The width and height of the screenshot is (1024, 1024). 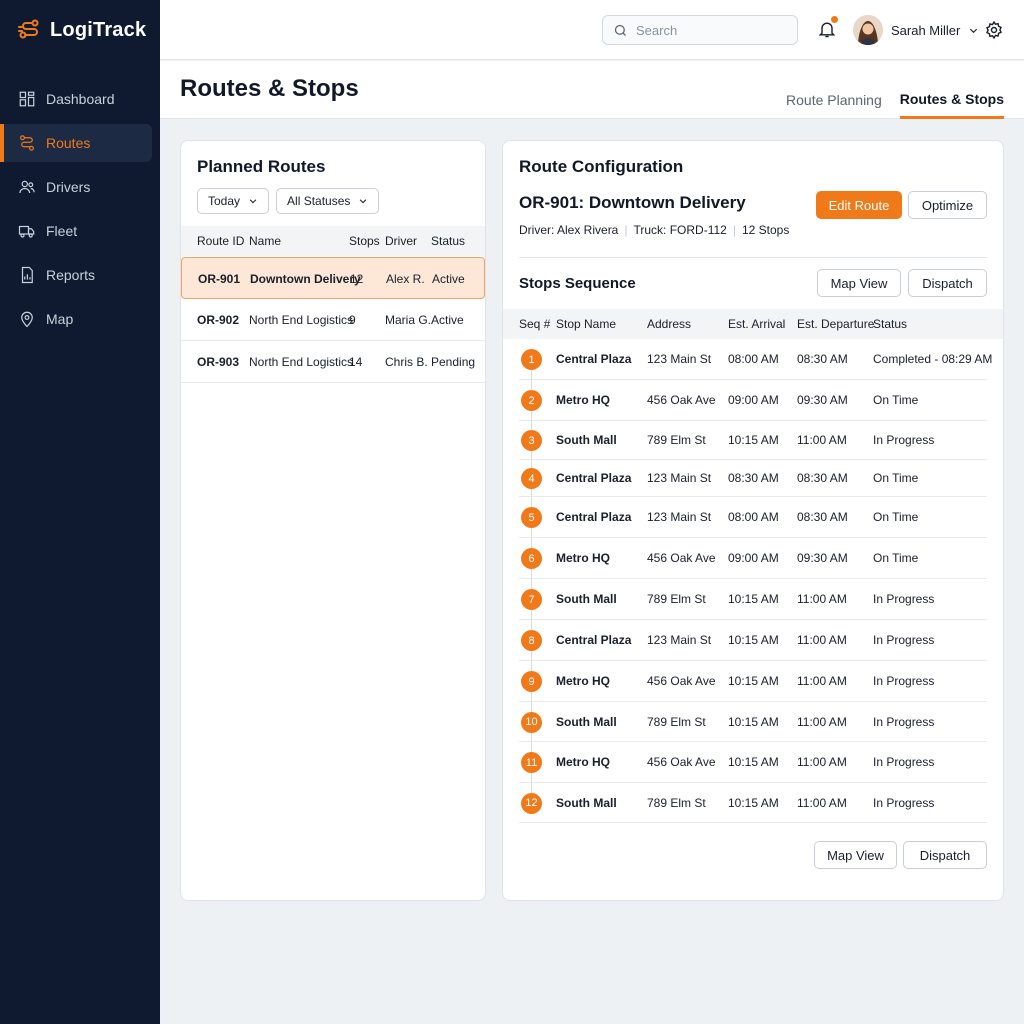 I want to click on search-icon, so click(x=620, y=30).